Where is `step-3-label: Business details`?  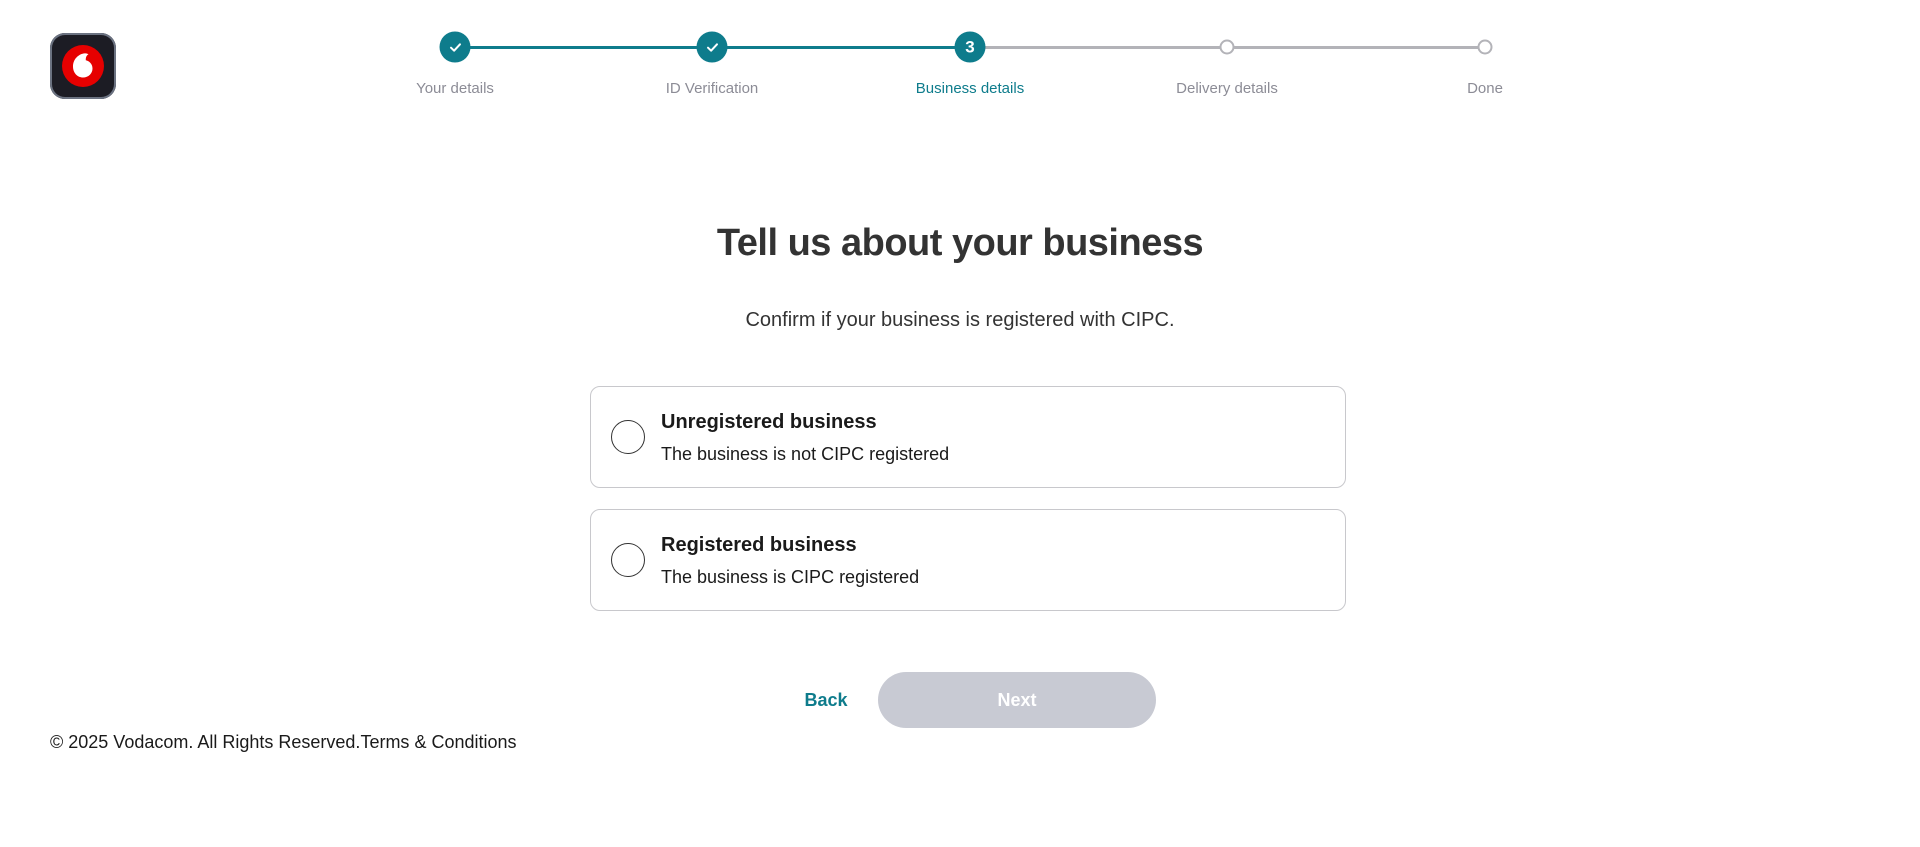 step-3-label: Business details is located at coordinates (970, 88).